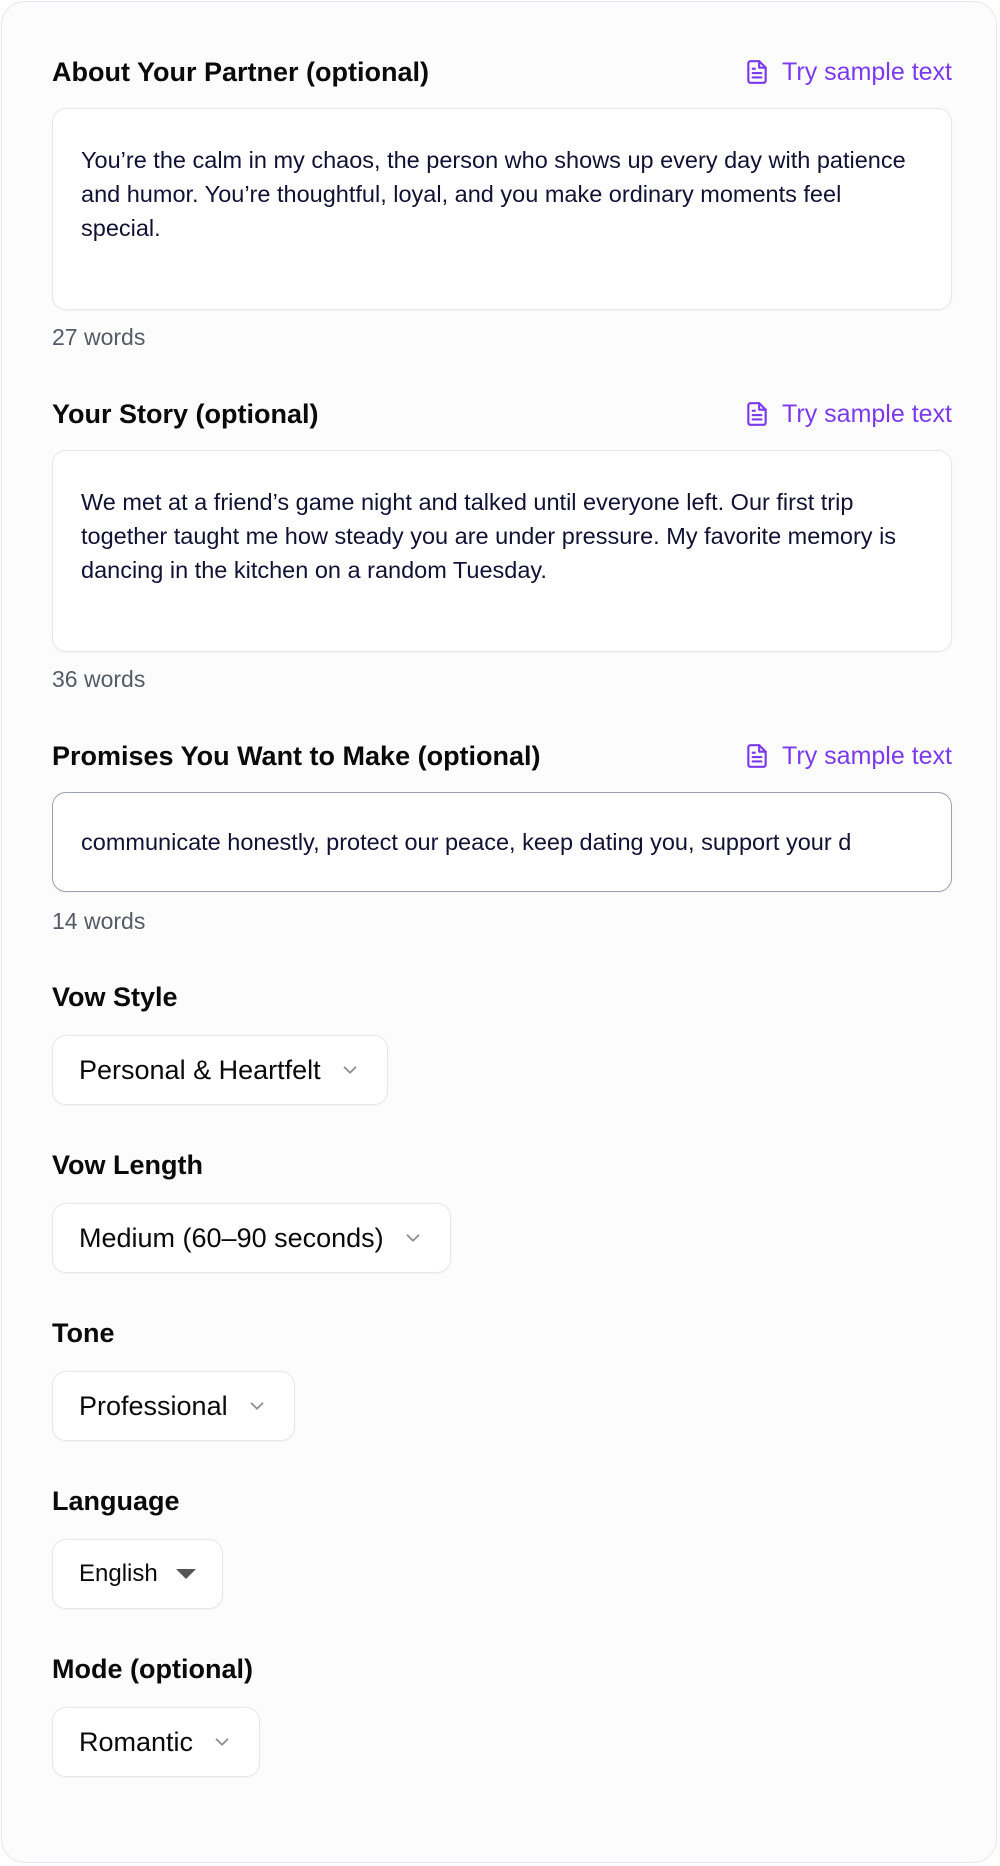 The width and height of the screenshot is (1000, 1866). What do you see at coordinates (127, 1165) in the screenshot?
I see `vow-length-label: Vow Length` at bounding box center [127, 1165].